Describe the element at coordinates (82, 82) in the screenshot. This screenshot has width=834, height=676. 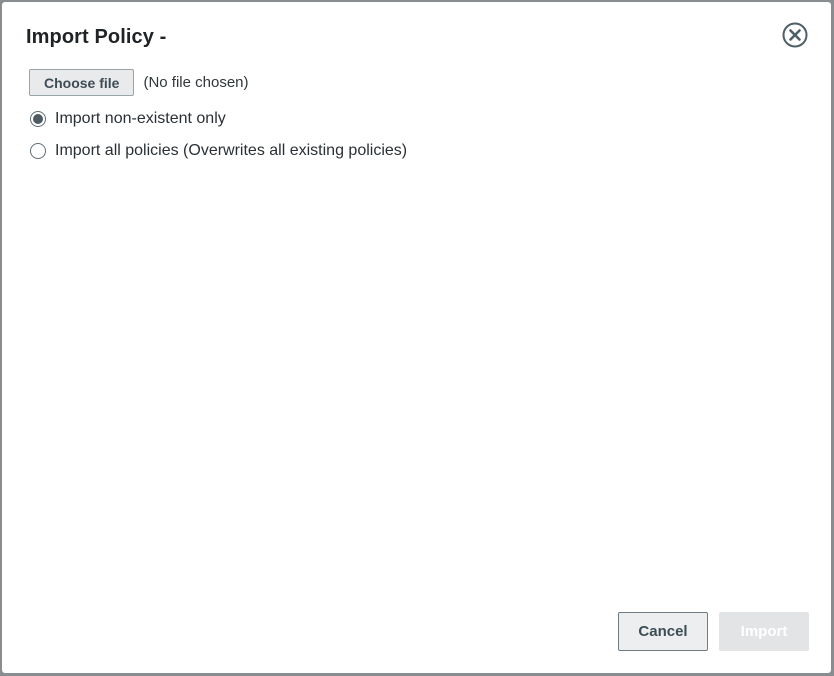
I see `choose-file-button: Choose file` at that location.